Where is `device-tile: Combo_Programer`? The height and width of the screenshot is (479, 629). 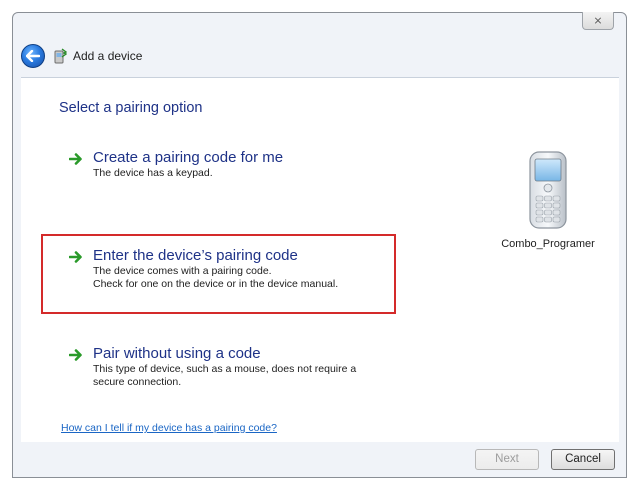
device-tile: Combo_Programer is located at coordinates (548, 200).